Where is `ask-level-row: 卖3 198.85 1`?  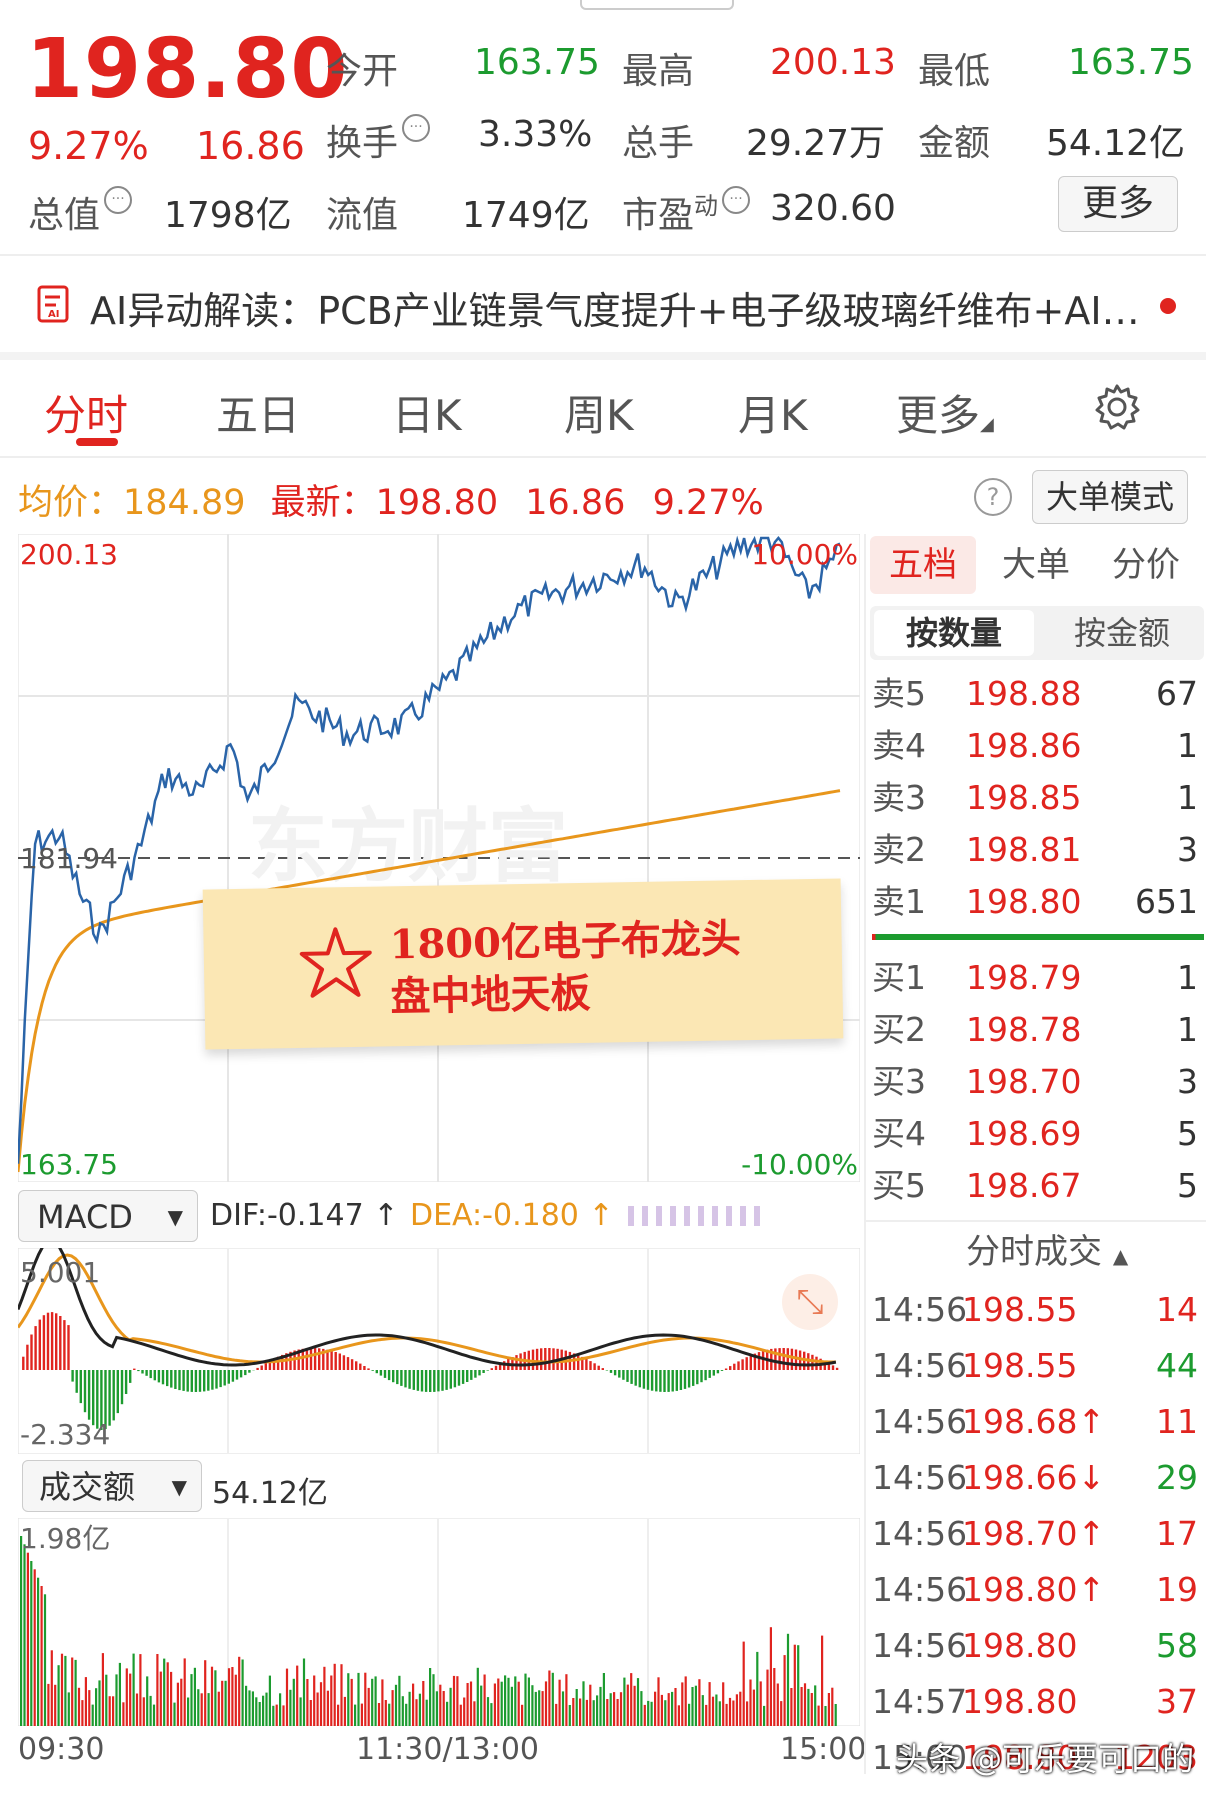 ask-level-row: 卖3 198.85 1 is located at coordinates (1036, 798).